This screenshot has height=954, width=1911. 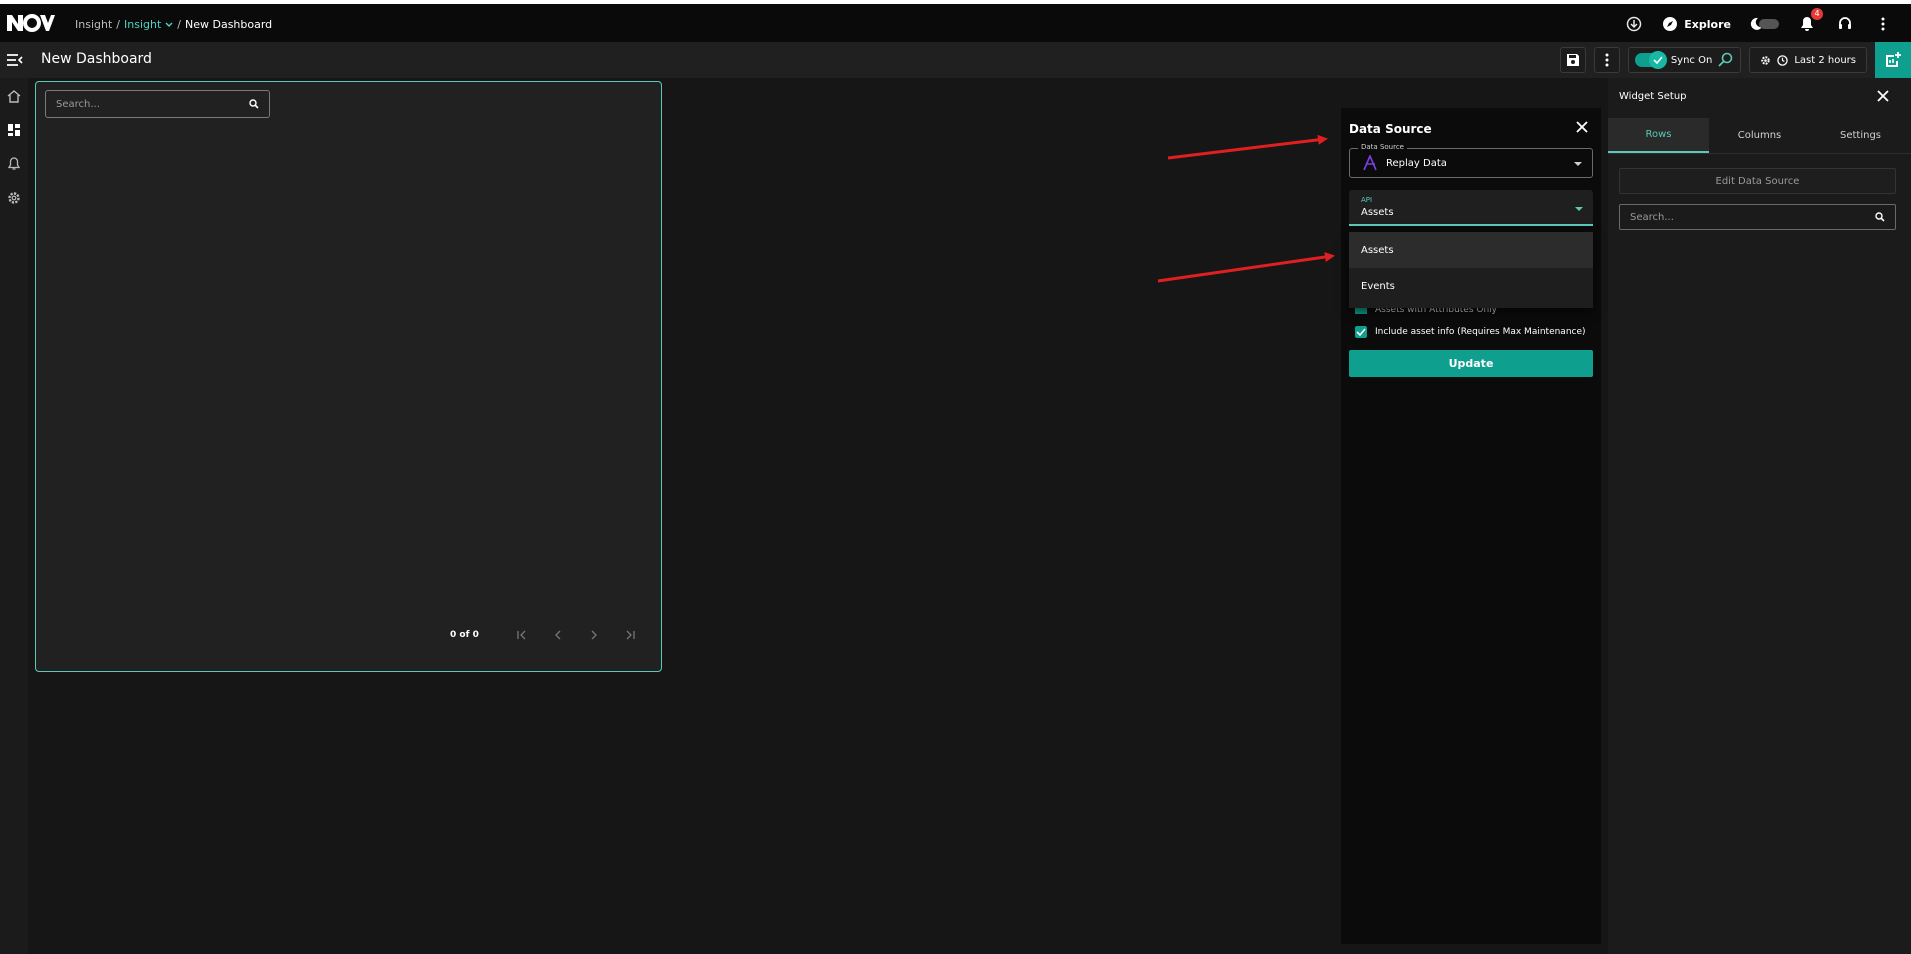 I want to click on nav-alerts, so click(x=14, y=164).